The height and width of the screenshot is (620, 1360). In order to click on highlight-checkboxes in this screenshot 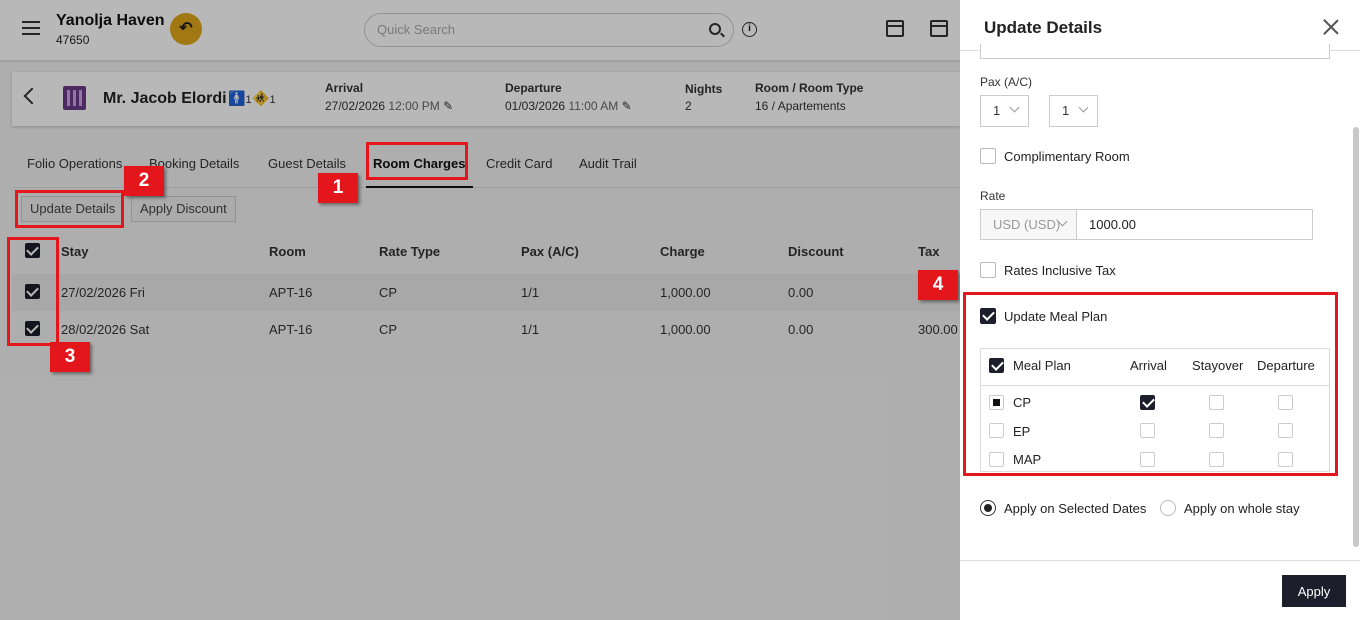, I will do `click(33, 291)`.